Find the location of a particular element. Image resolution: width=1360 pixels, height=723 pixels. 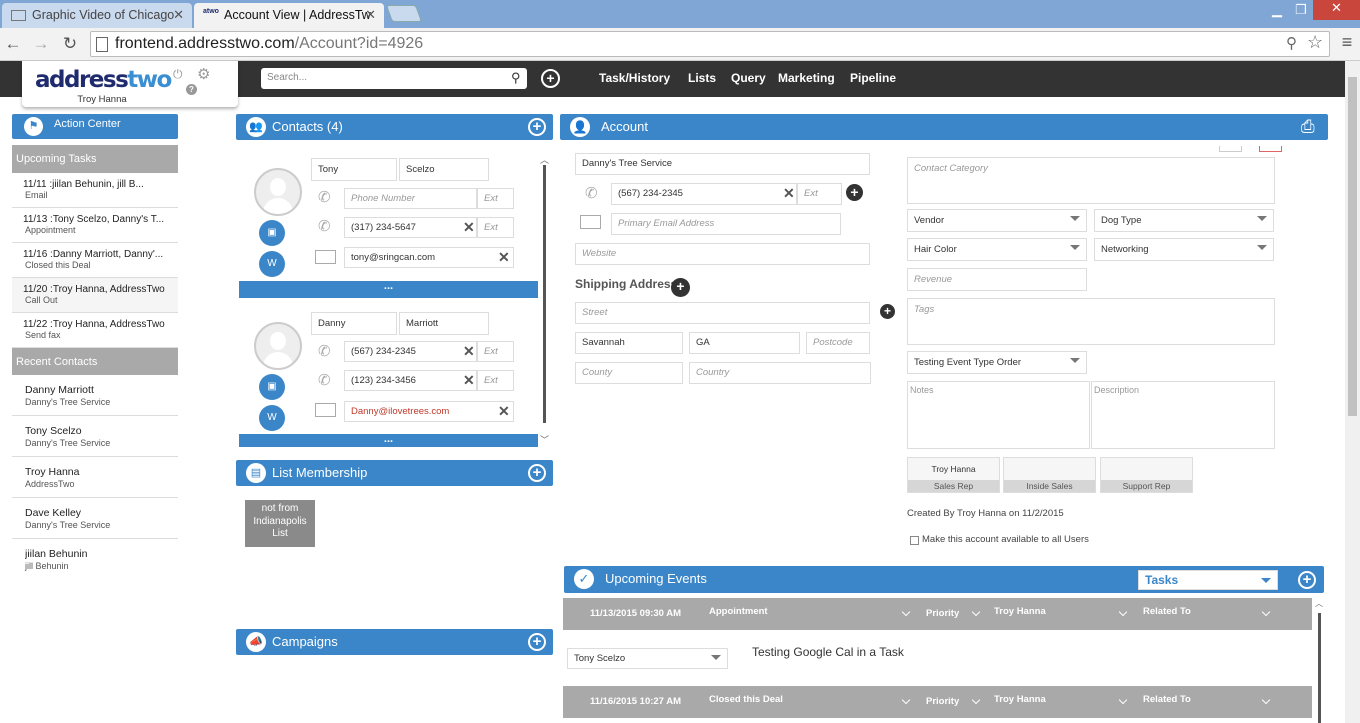

reload-icon: ↻ is located at coordinates (70, 44).